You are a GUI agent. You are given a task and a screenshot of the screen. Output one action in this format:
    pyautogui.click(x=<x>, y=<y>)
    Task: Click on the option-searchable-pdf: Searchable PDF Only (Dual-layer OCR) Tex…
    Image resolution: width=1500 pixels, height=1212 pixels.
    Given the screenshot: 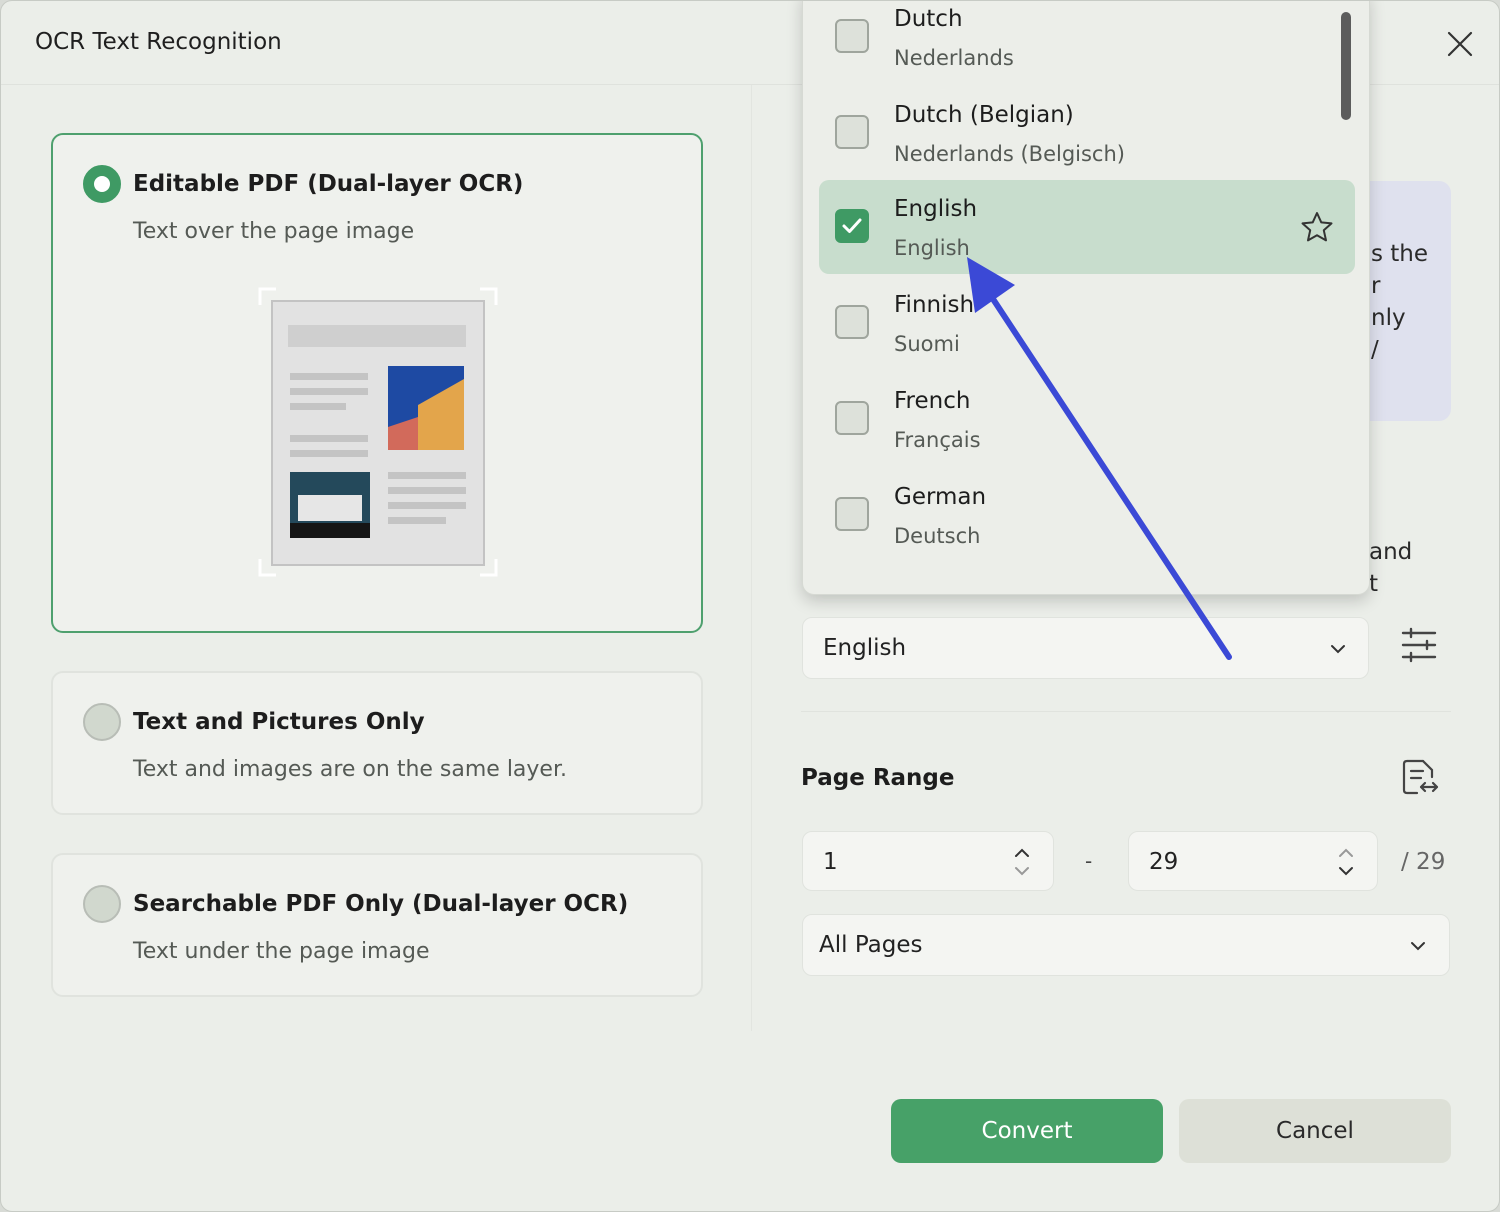 What is the action you would take?
    pyautogui.click(x=377, y=925)
    